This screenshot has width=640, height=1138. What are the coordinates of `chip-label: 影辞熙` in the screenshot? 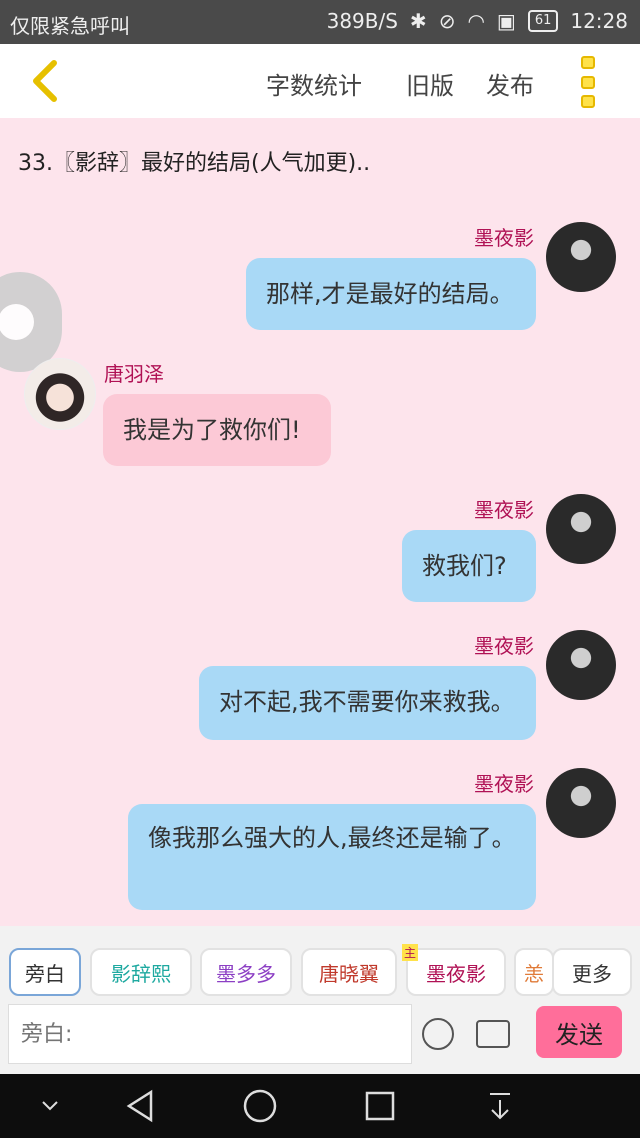 It's located at (141, 973).